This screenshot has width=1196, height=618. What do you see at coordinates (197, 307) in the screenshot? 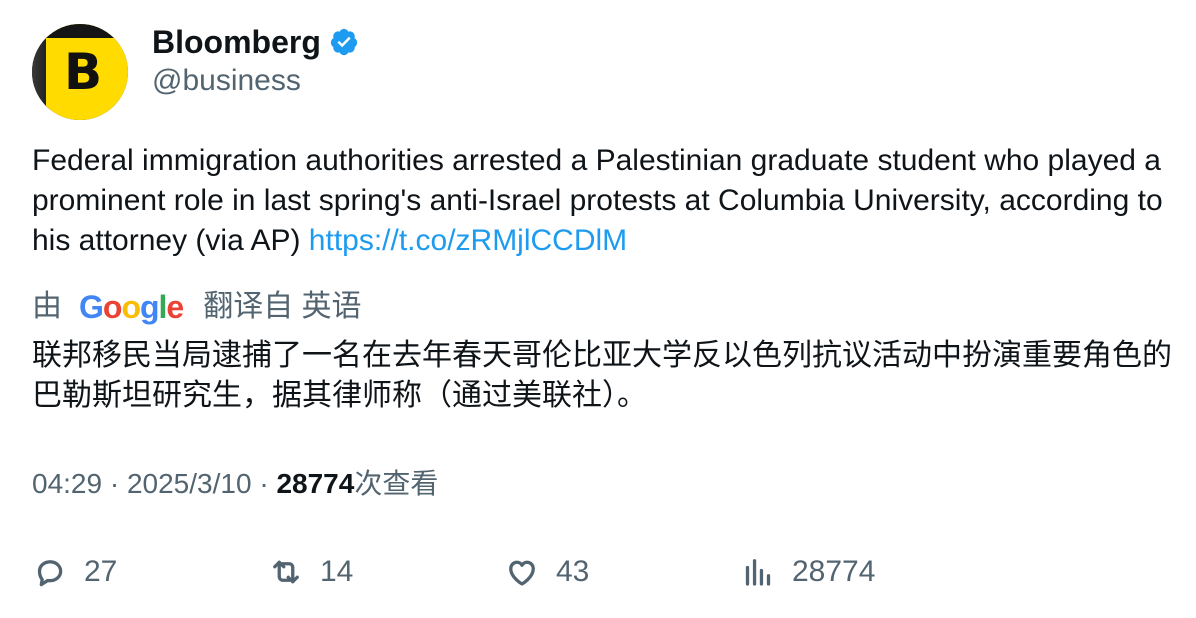
I see `translation-attribution: 由 Google 翻译自 英语` at bounding box center [197, 307].